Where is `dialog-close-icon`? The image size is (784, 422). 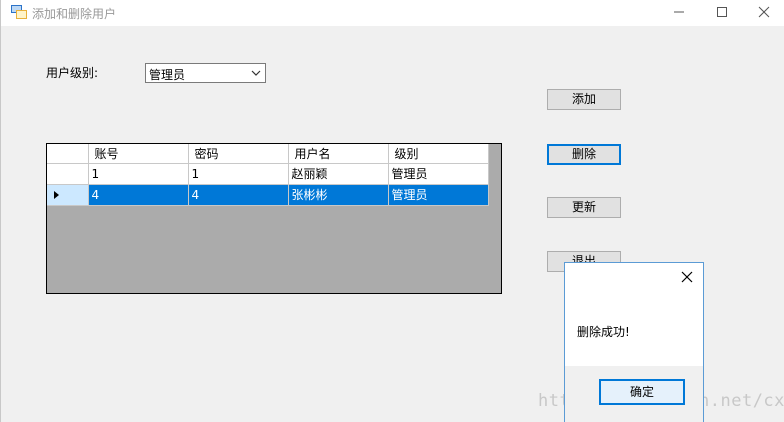 dialog-close-icon is located at coordinates (687, 277).